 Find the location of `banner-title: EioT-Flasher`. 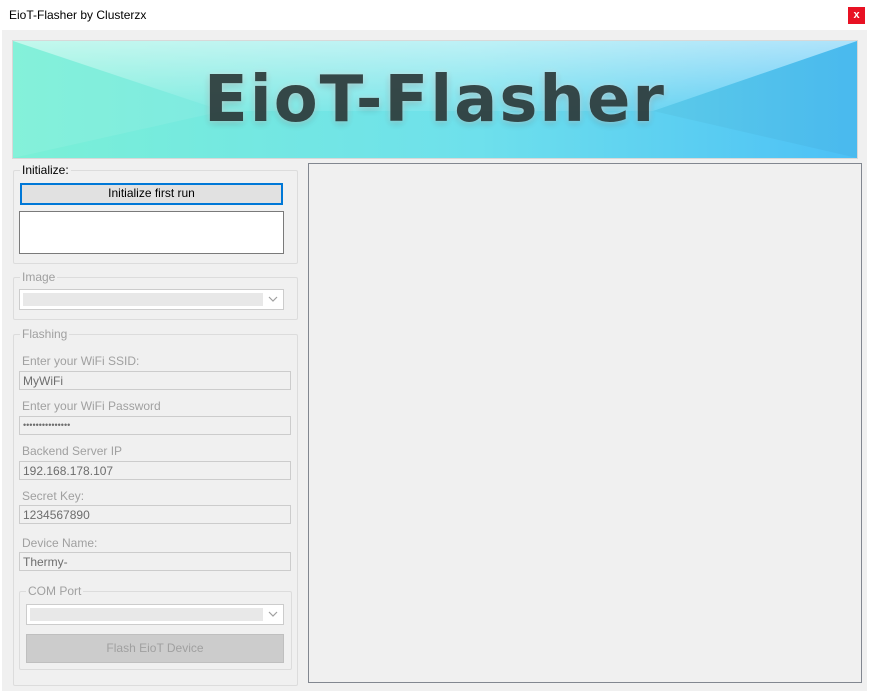

banner-title: EioT-Flasher is located at coordinates (435, 99).